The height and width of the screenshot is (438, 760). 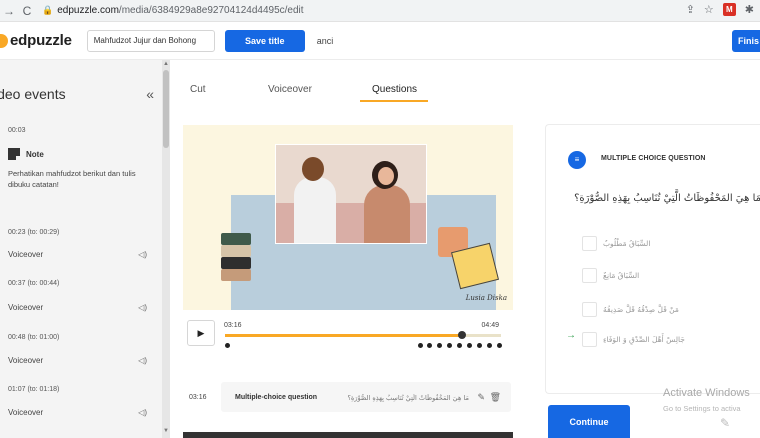 What do you see at coordinates (14, 154) in the screenshot?
I see `note-icon` at bounding box center [14, 154].